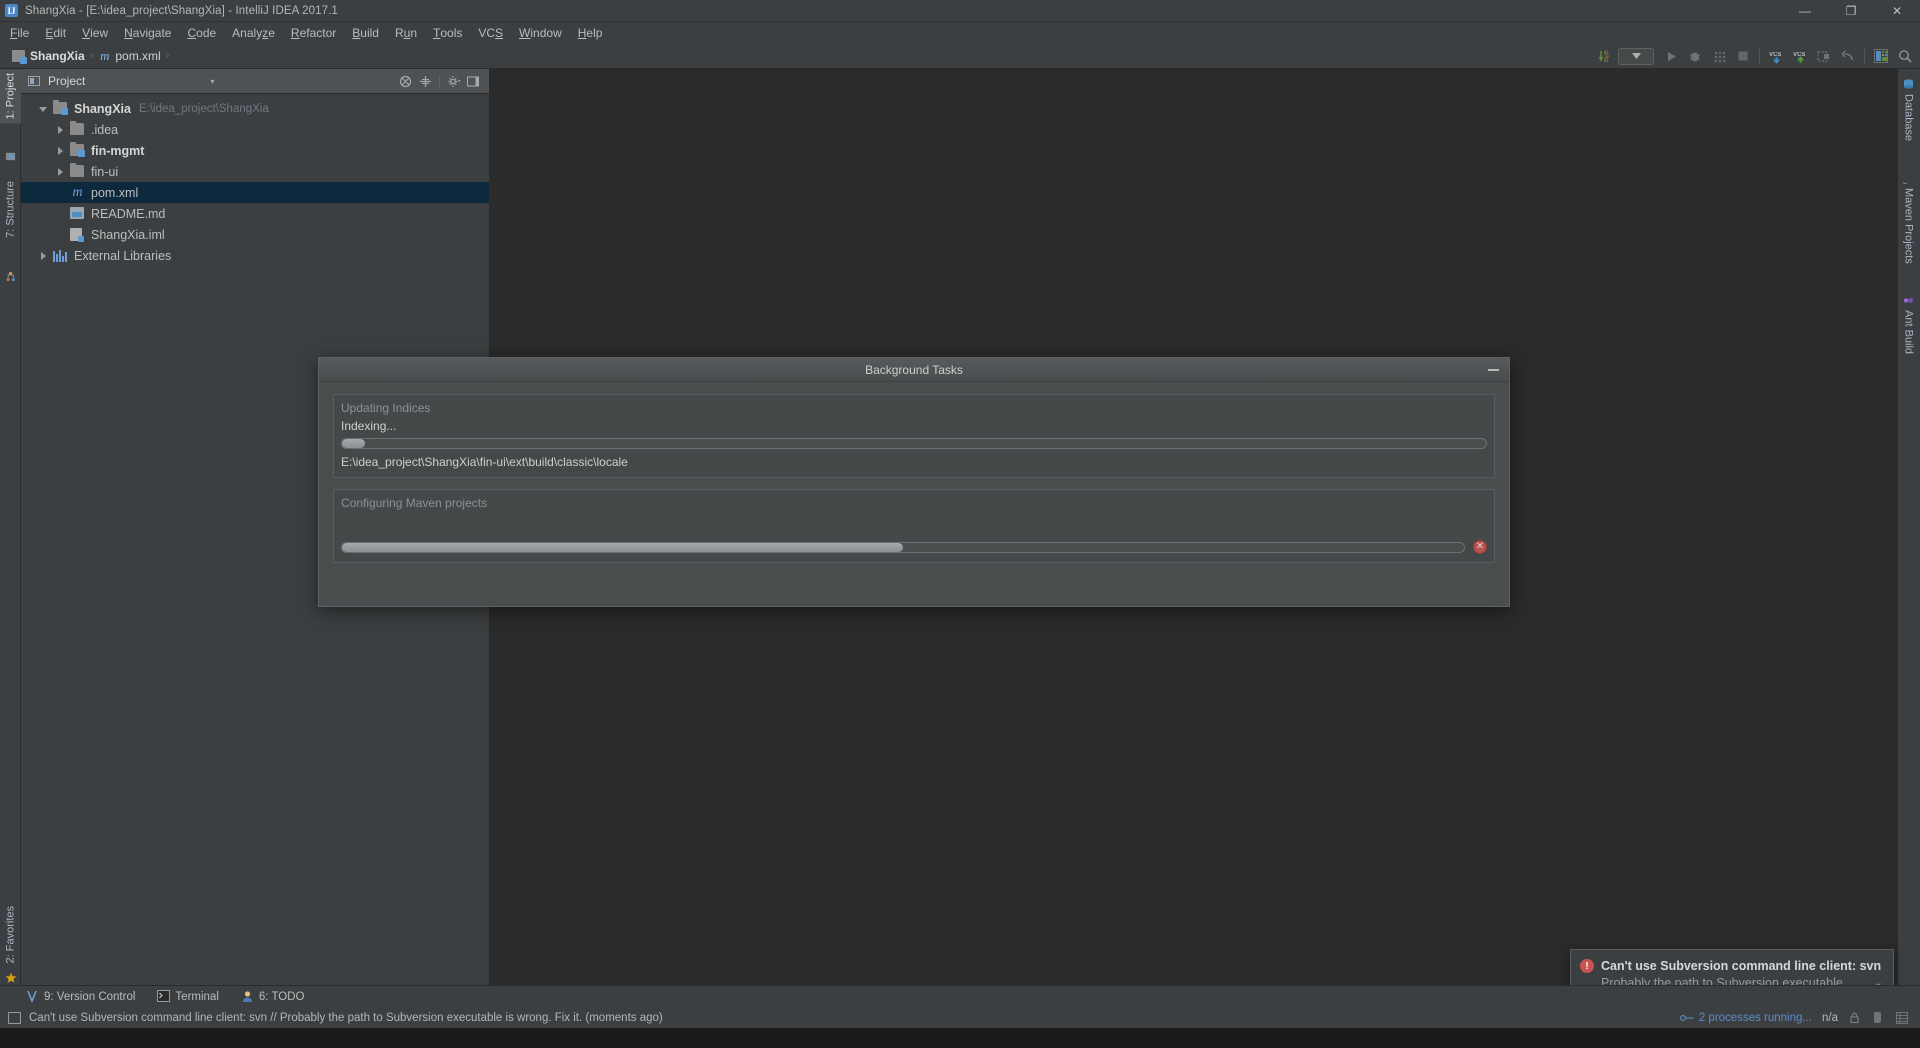  I want to click on menu-item-tools: Tools, so click(447, 32).